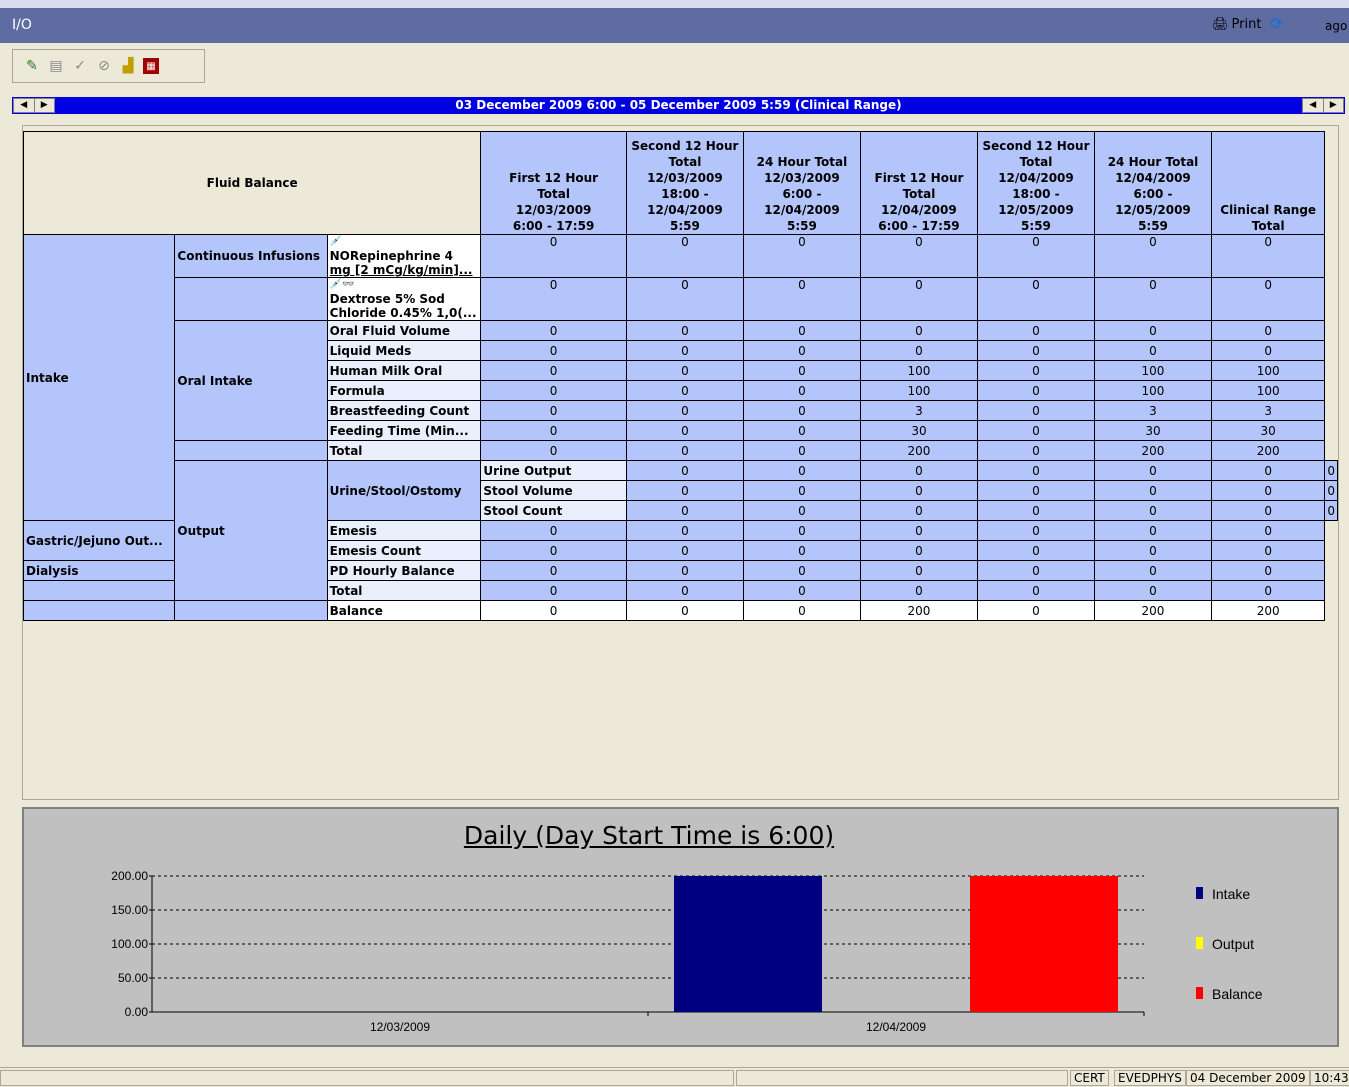 The image size is (1349, 1087). What do you see at coordinates (1276, 23) in the screenshot?
I see `refresh-icon: ⟳` at bounding box center [1276, 23].